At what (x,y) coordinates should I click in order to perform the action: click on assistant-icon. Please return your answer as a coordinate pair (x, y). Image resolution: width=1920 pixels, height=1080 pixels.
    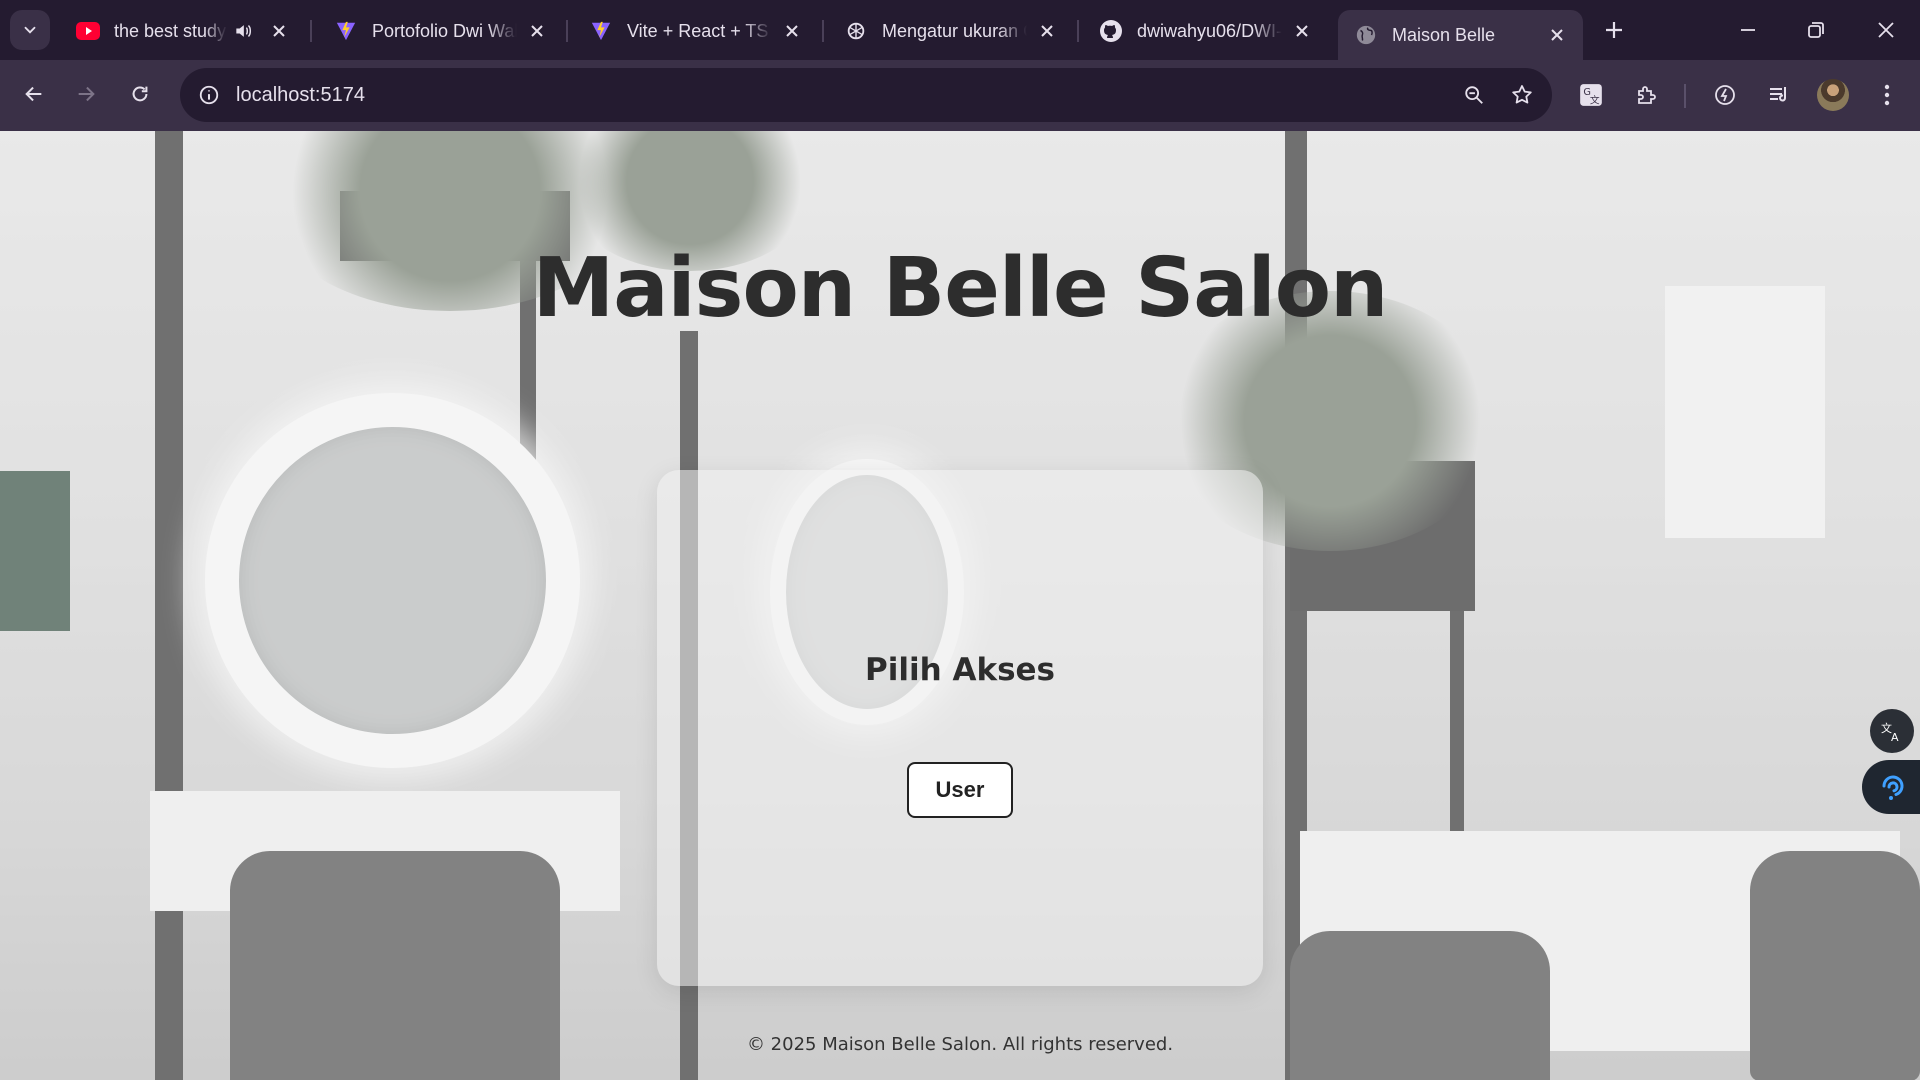
    Looking at the image, I should click on (1893, 787).